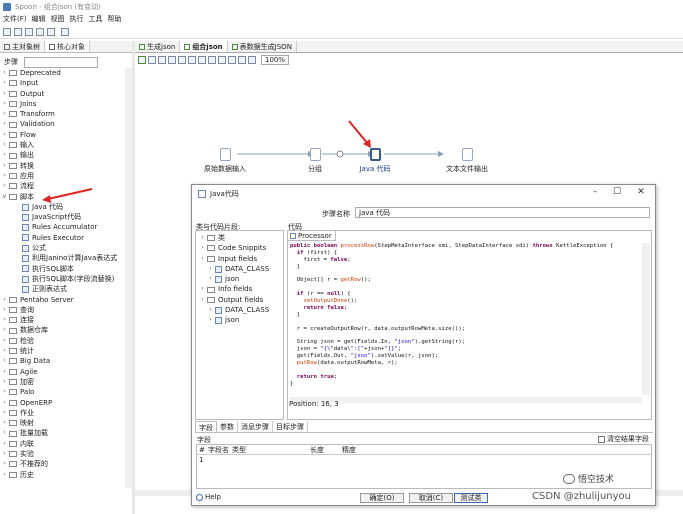 The image size is (683, 514). I want to click on tree-category: › Pentaho Server, so click(66, 300).